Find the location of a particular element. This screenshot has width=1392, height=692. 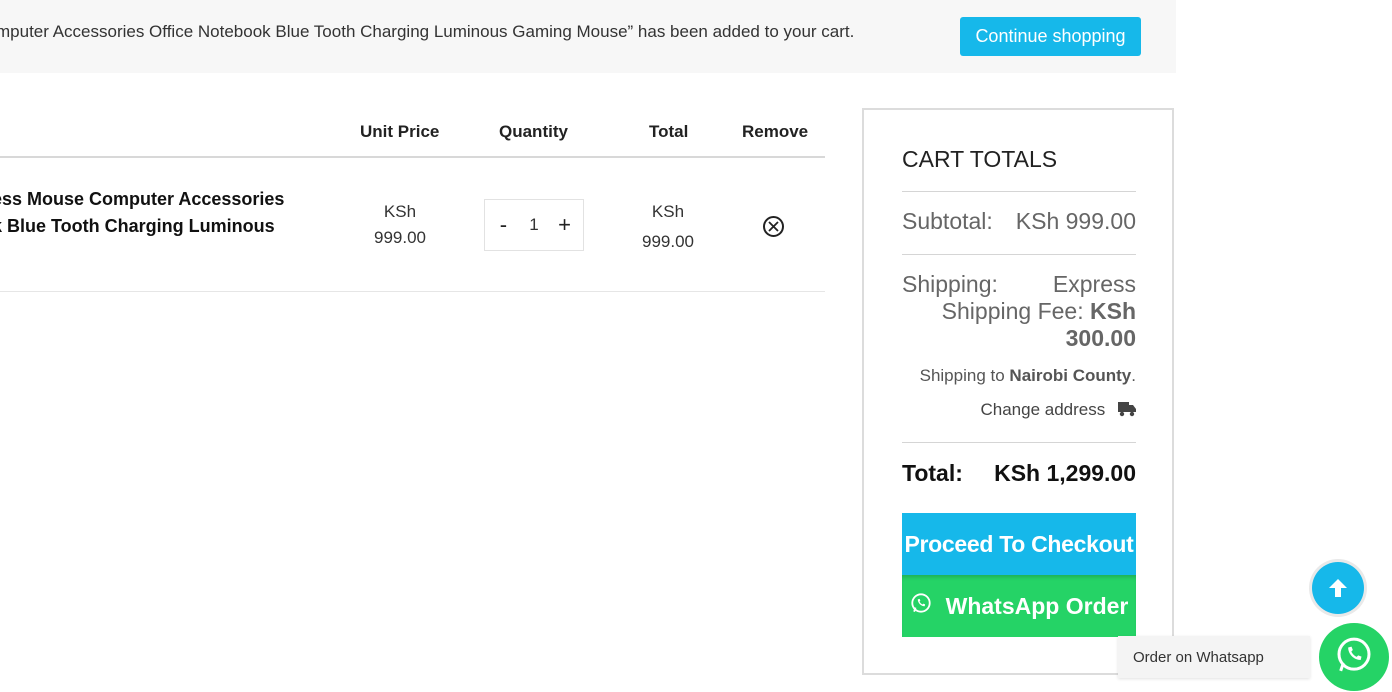

scroll-to-top-button is located at coordinates (1338, 588).